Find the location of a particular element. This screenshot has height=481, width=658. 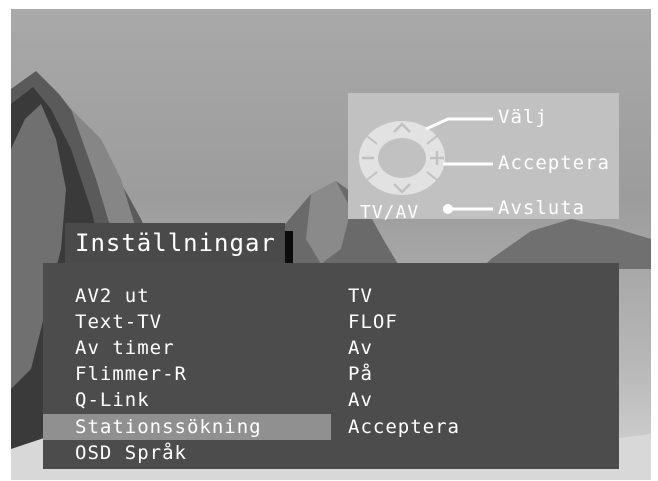

menu-item-label: Q-Link is located at coordinates (112, 400).